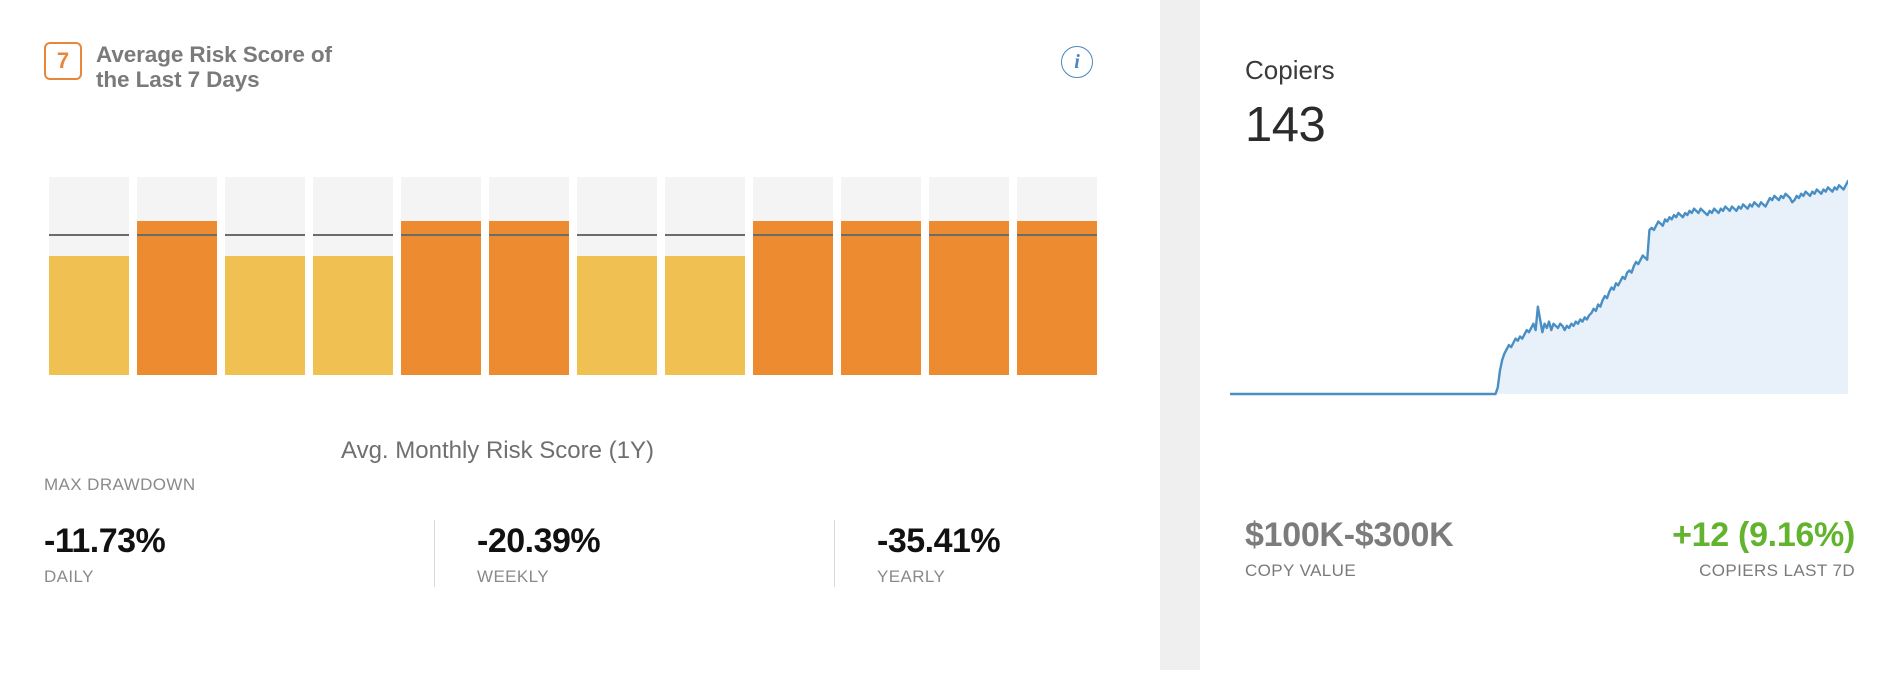 This screenshot has width=1892, height=678. Describe the element at coordinates (1077, 62) in the screenshot. I see `info-icon: i` at that location.